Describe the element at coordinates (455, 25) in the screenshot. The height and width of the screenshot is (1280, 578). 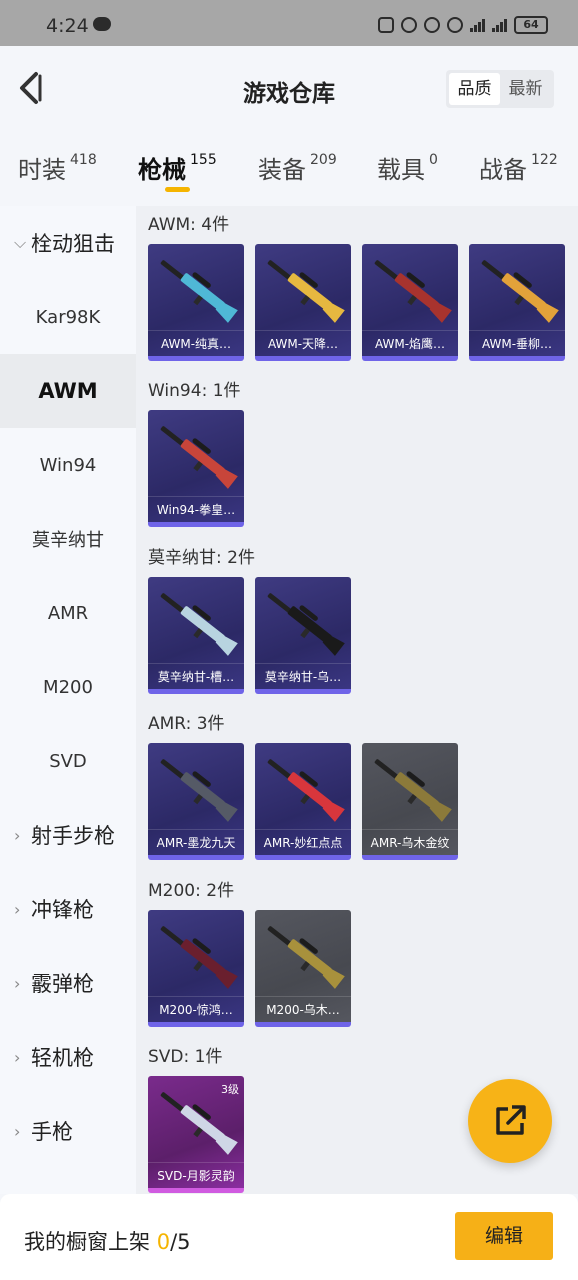
I see `wifi-icon` at that location.